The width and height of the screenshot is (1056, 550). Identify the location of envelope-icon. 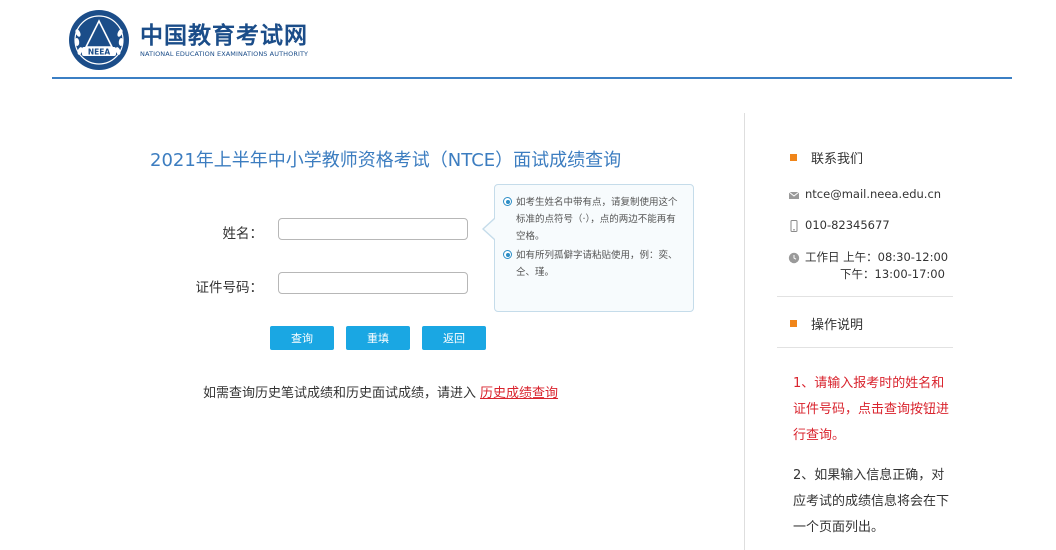
(794, 195).